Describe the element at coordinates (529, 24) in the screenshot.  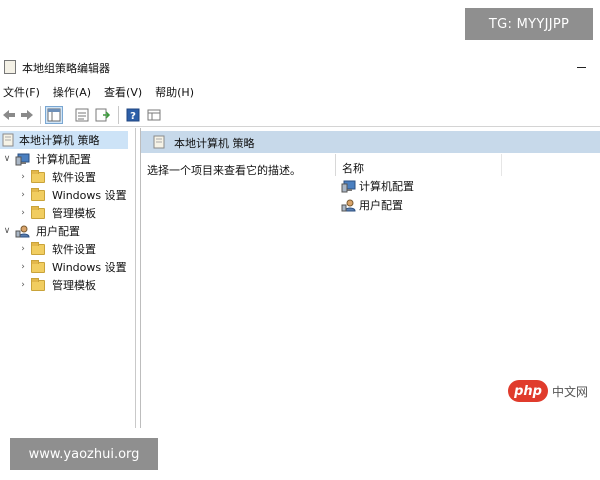
I see `watermark-tg: TG: MYYJJPP` at that location.